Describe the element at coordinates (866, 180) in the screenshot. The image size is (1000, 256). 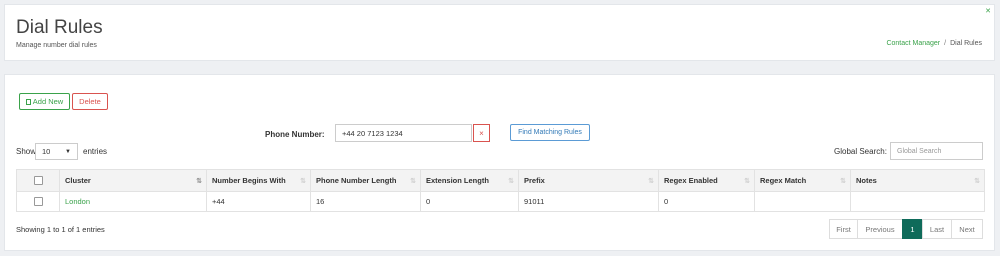
I see `column-label: Notes` at that location.